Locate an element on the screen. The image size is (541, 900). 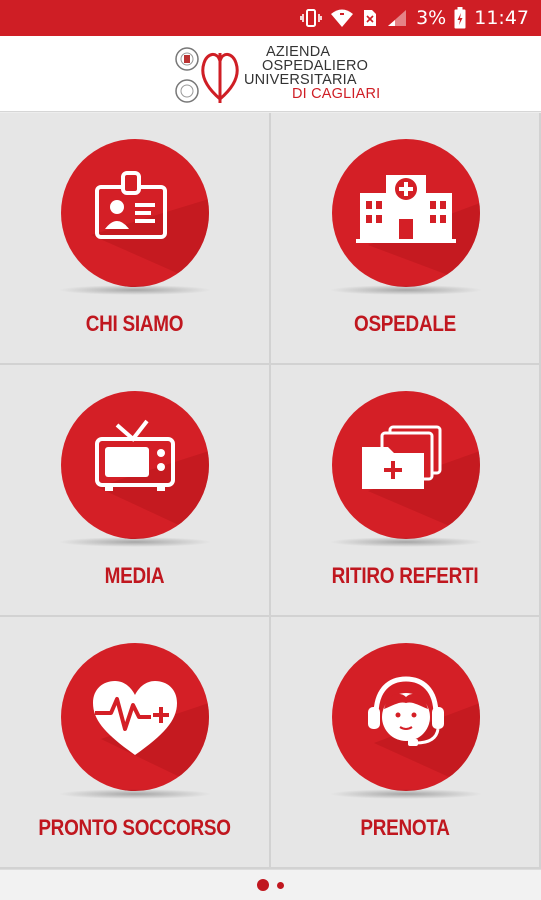
menu-label: CHI SIAMO is located at coordinates (134, 323).